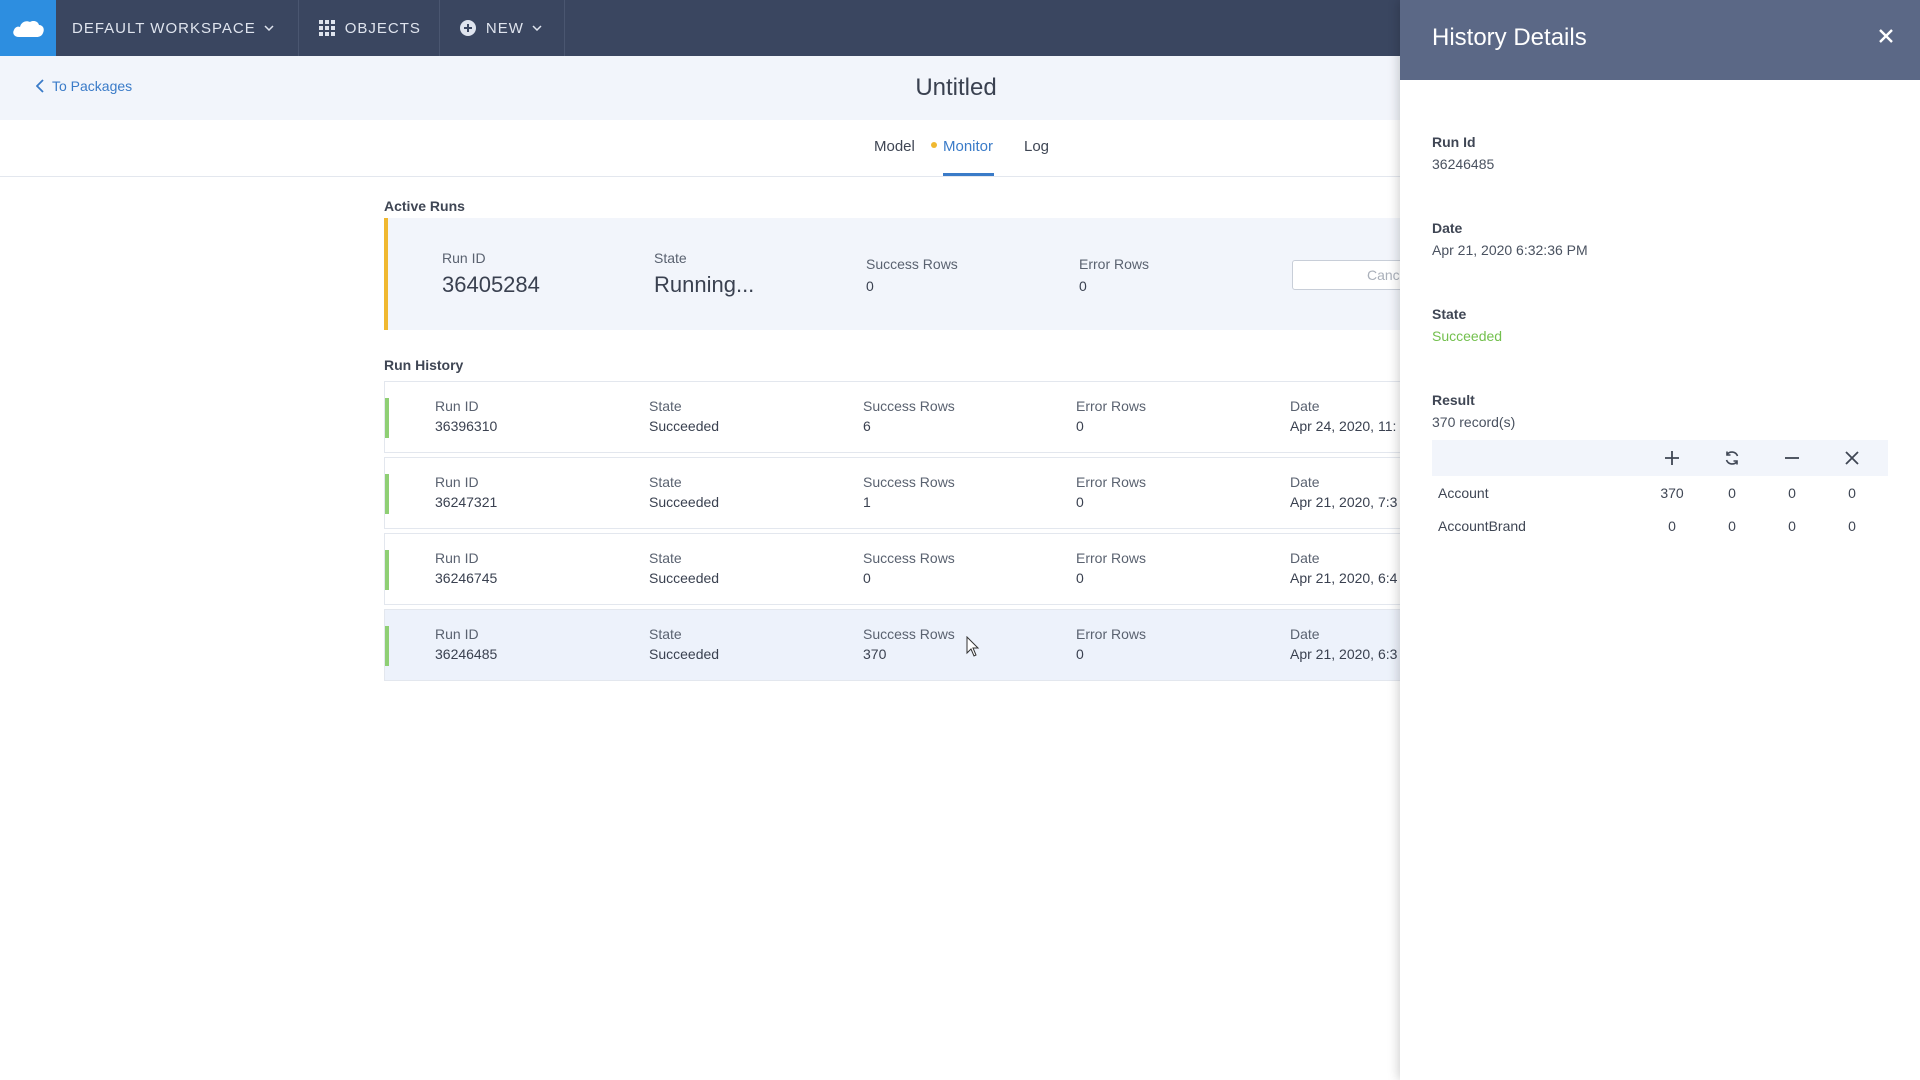 This screenshot has width=1920, height=1080. Describe the element at coordinates (491, 284) in the screenshot. I see `run-id-value: 36405284` at that location.